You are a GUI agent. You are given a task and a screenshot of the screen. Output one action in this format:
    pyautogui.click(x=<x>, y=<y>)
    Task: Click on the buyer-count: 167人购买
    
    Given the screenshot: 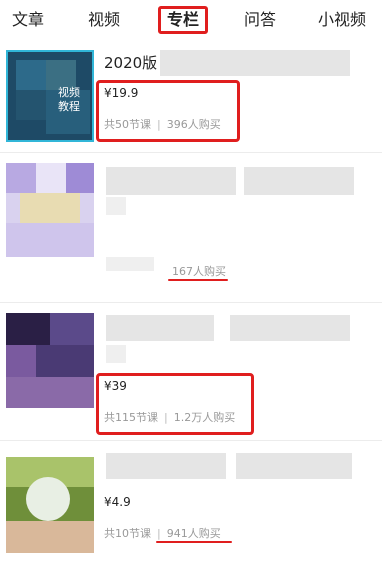 What is the action you would take?
    pyautogui.click(x=199, y=271)
    